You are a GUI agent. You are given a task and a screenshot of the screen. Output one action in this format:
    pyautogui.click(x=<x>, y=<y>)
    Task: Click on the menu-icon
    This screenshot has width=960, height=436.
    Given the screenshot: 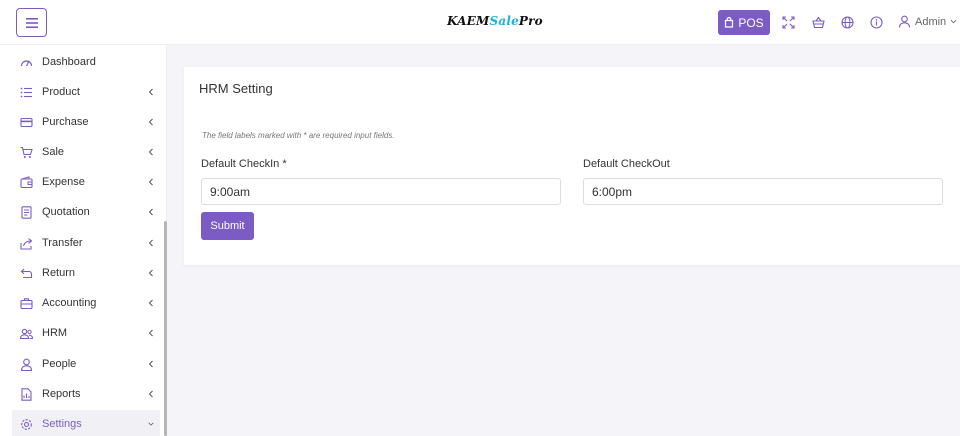 What is the action you would take?
    pyautogui.click(x=31, y=22)
    